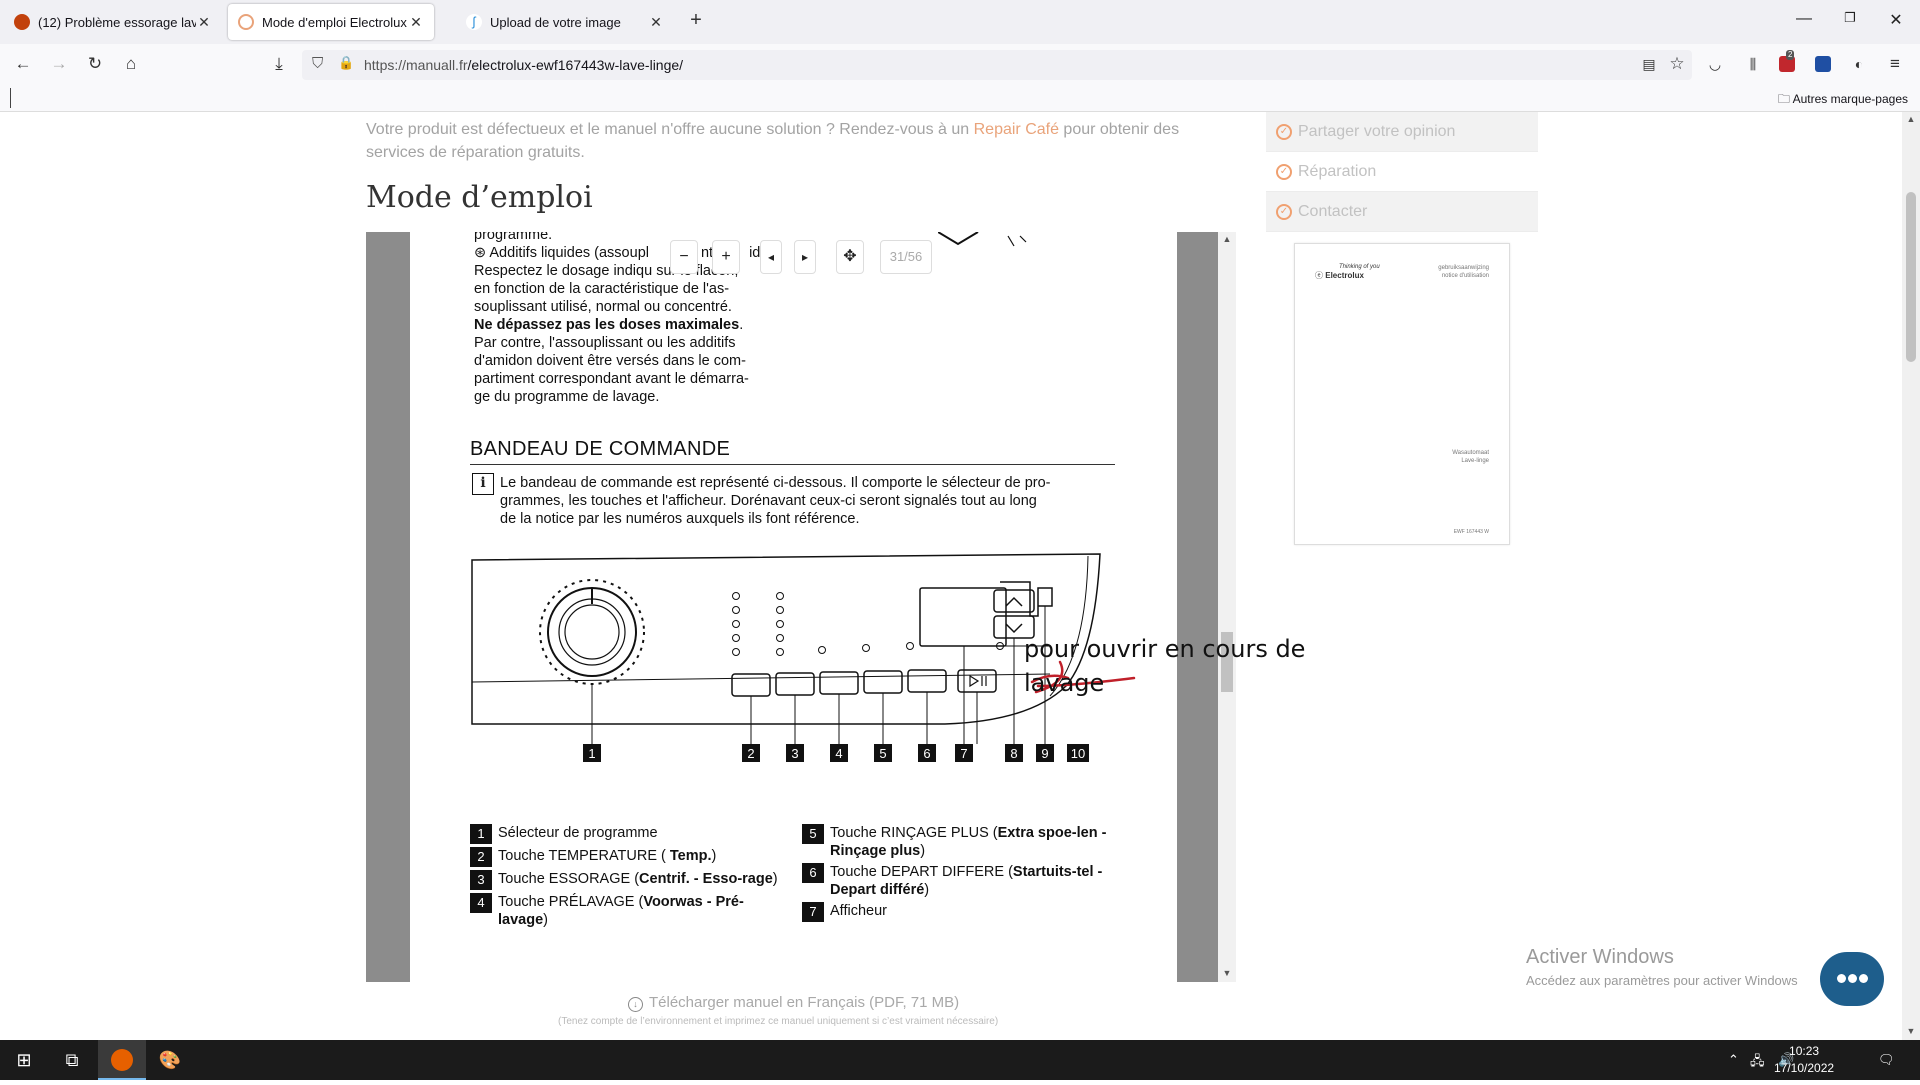 The image size is (1920, 1085). Describe the element at coordinates (479, 197) in the screenshot. I see `page-title: Mode d’emploi` at that location.